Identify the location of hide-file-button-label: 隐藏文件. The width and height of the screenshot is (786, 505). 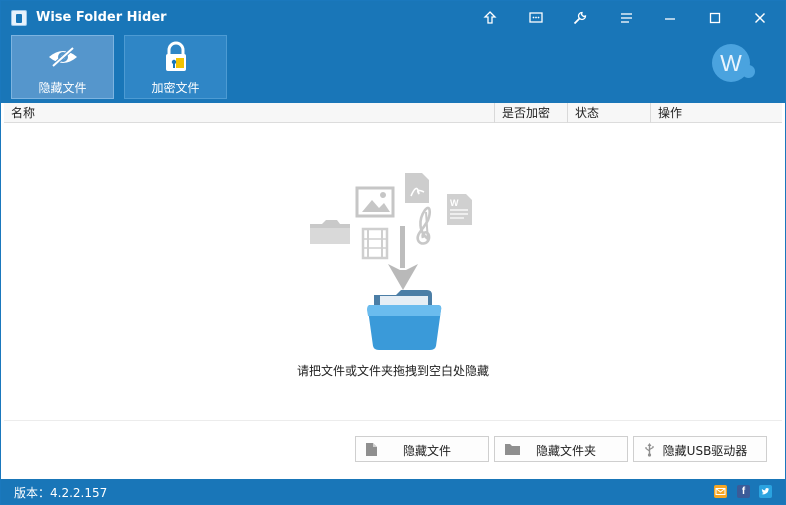
(426, 451).